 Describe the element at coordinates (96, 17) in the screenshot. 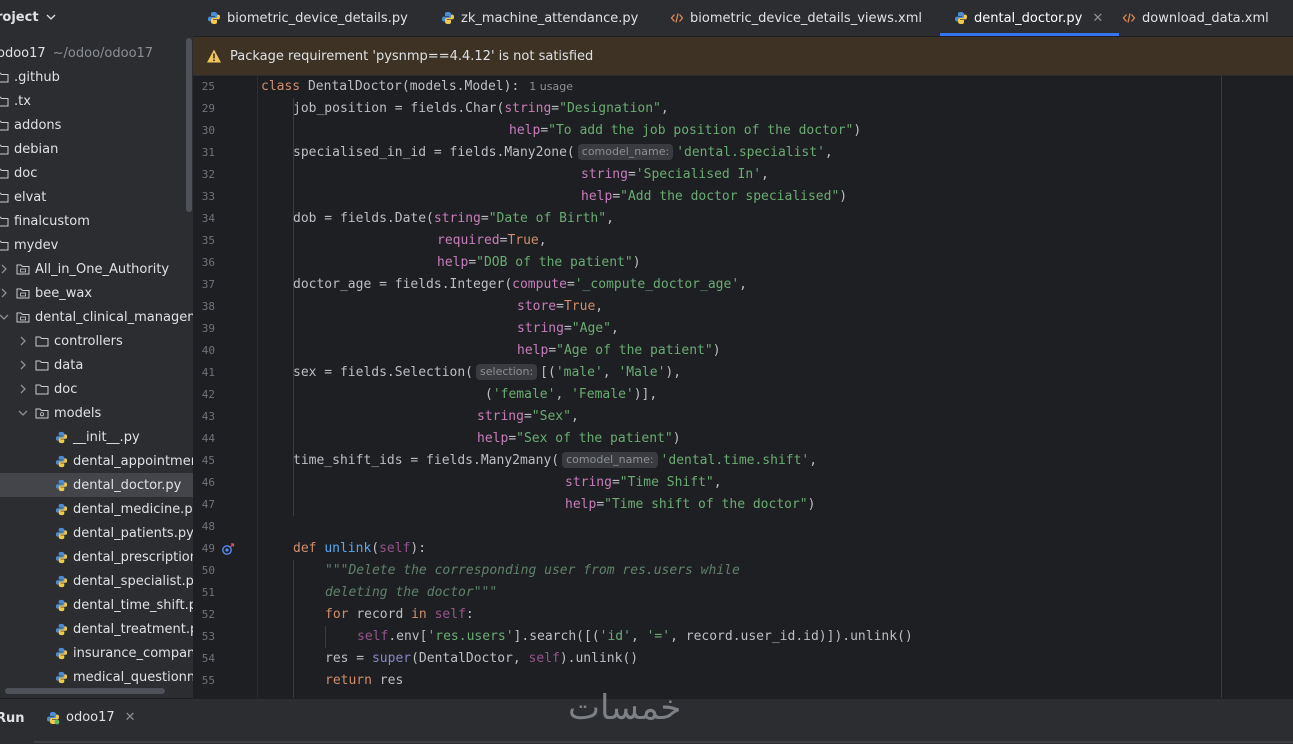

I see `project-header: roject` at that location.